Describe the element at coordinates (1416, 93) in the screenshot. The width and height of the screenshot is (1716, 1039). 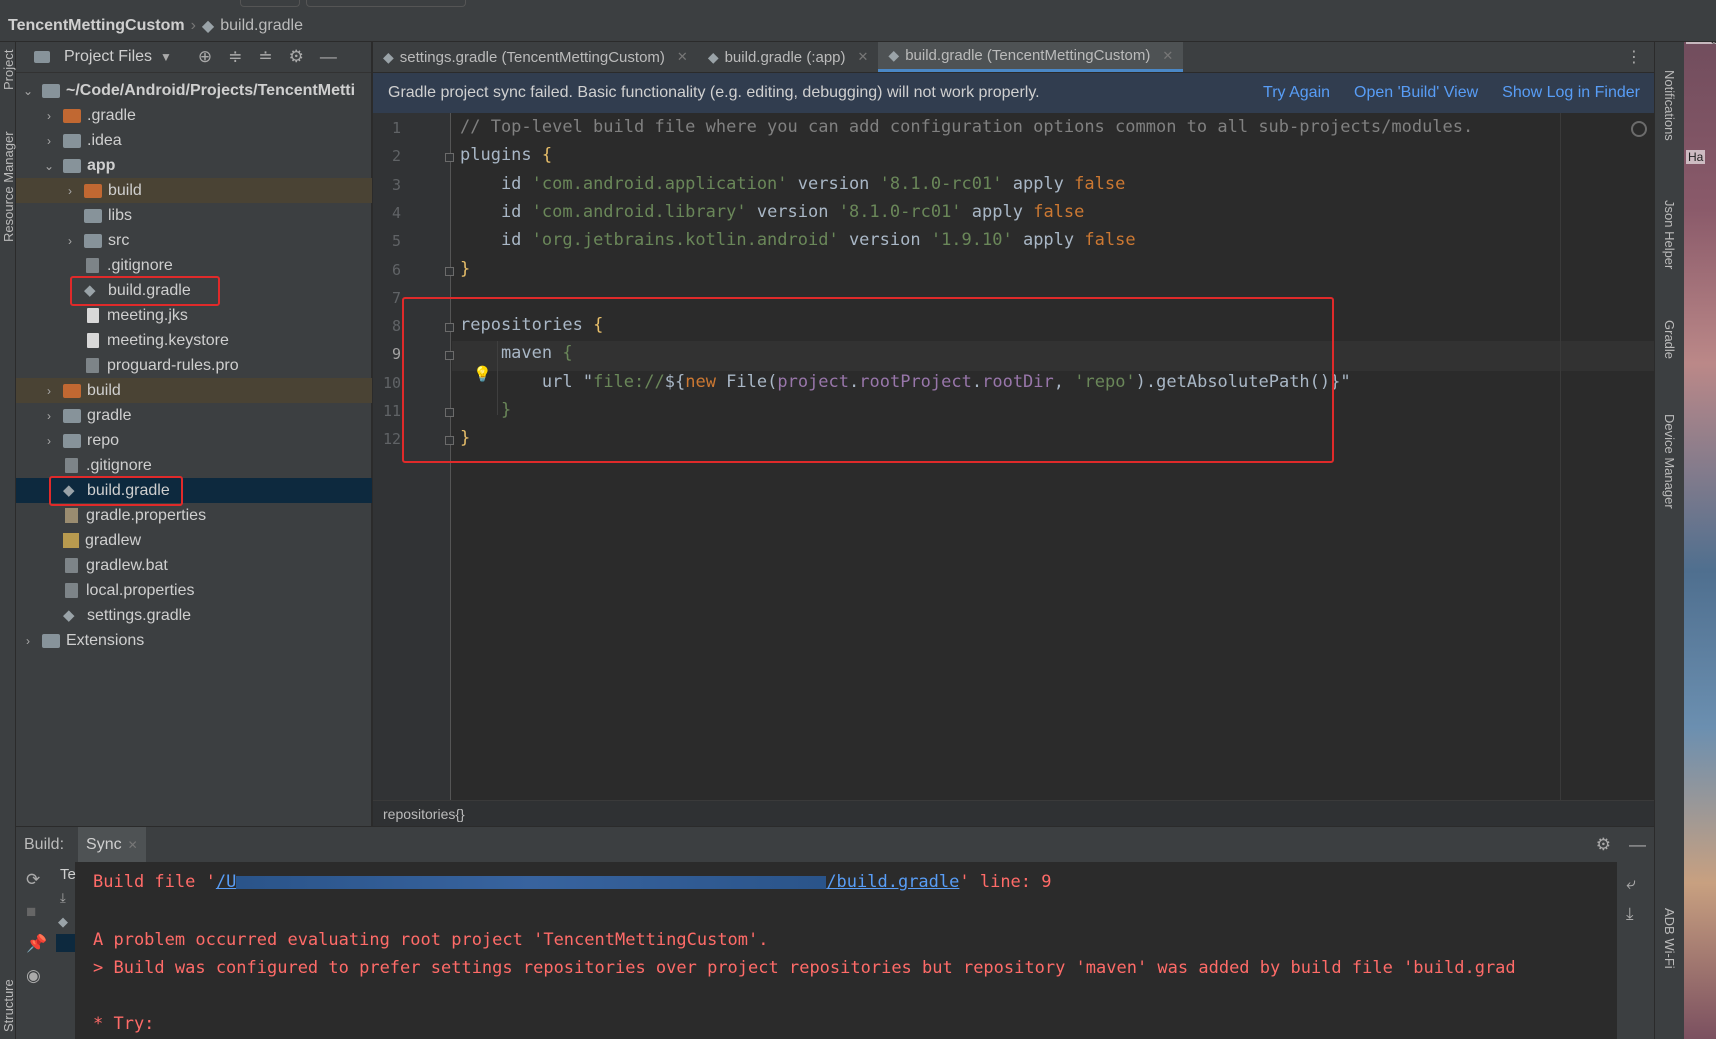
I see `open-build-view-link: Open 'Build' View` at that location.